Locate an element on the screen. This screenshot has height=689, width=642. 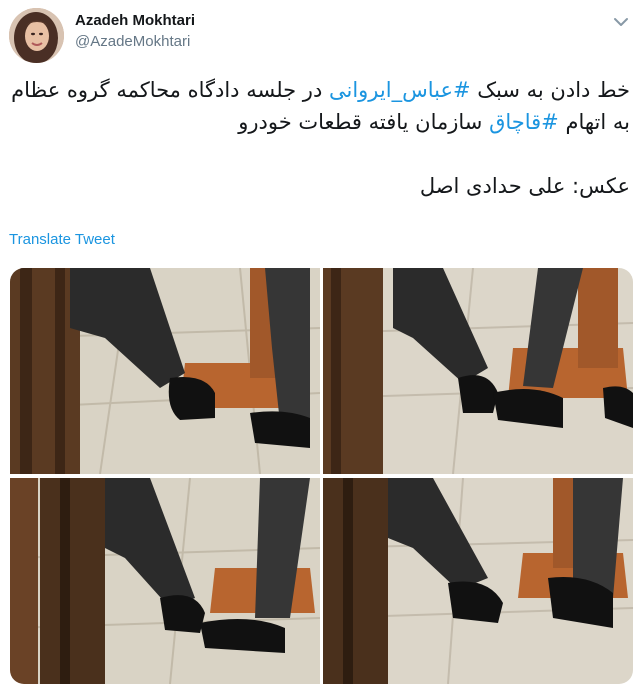
tweet-text-segment: در جلسه دادگاه محاکمه گروه عظام is located at coordinates (170, 90).